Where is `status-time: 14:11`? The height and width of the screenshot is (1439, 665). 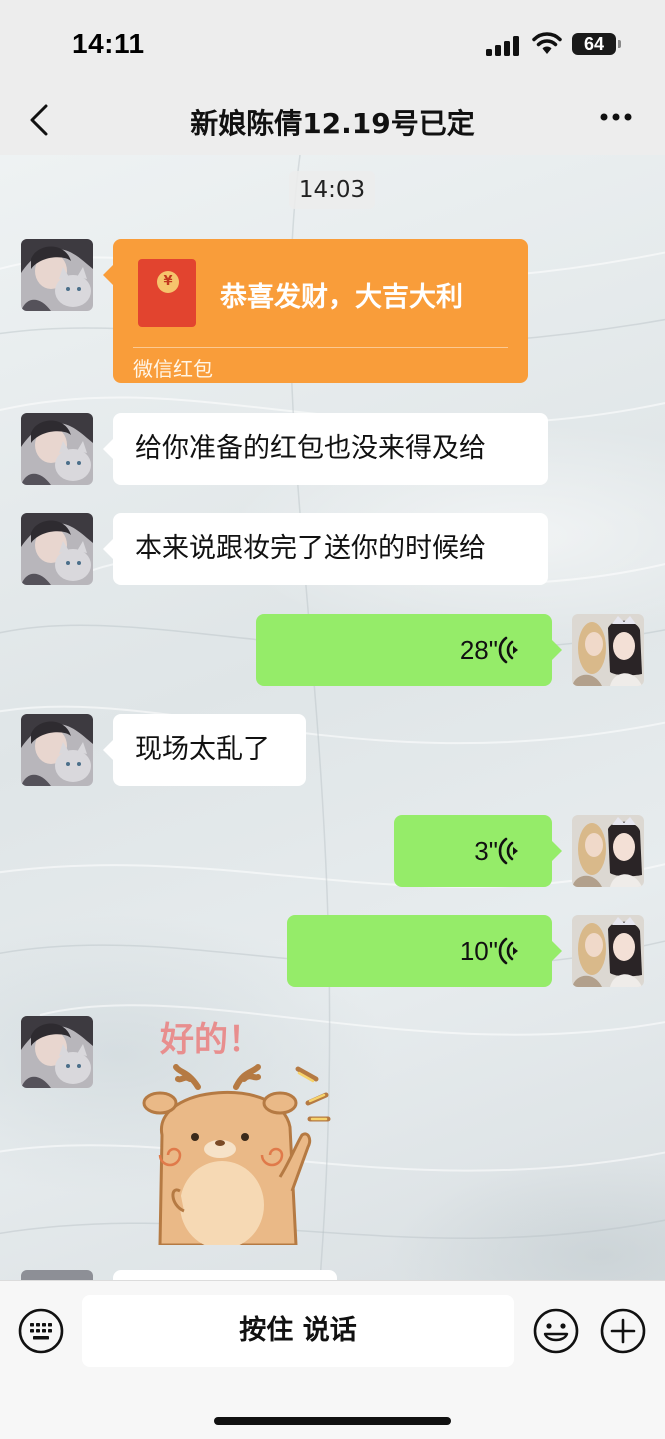
status-time: 14:11 is located at coordinates (108, 43).